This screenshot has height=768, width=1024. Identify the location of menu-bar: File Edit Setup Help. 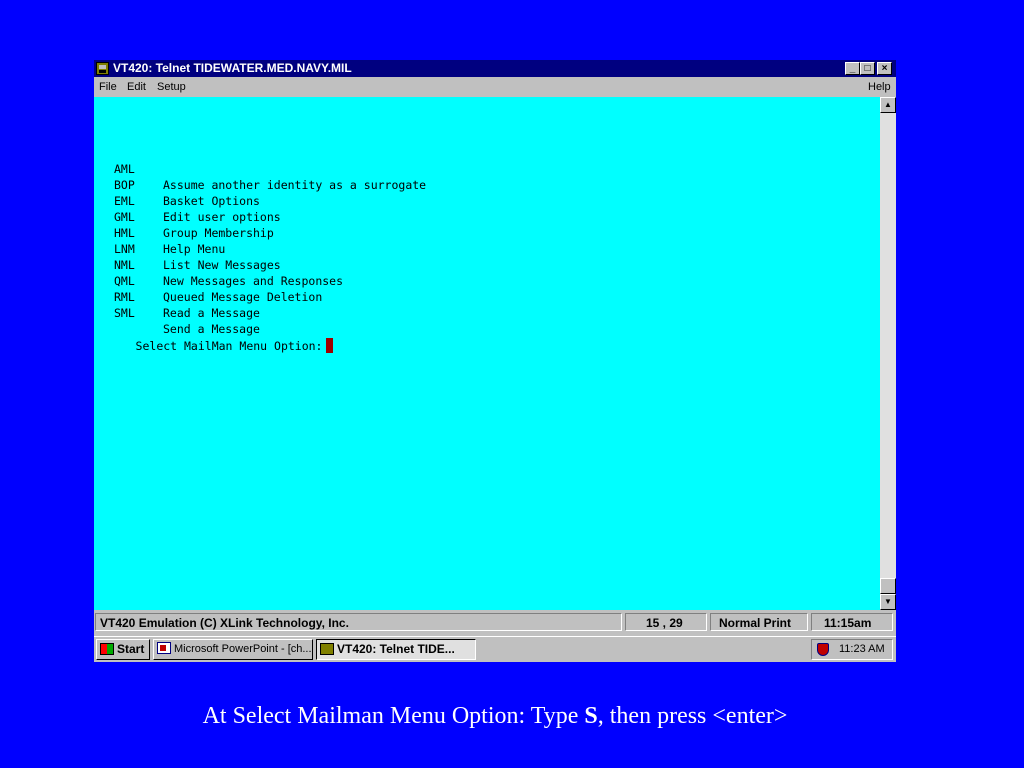
(495, 87).